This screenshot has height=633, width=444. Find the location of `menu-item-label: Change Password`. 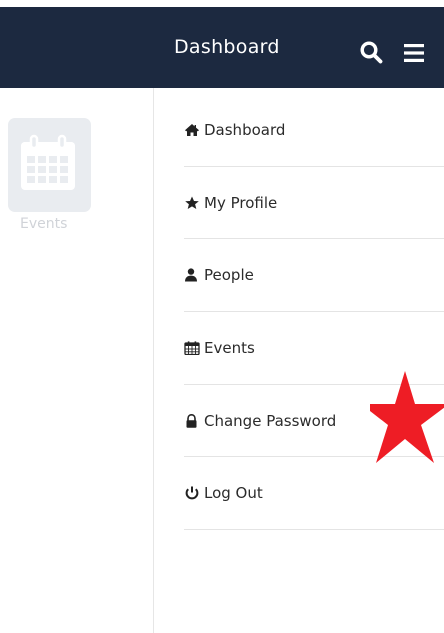

menu-item-label: Change Password is located at coordinates (270, 420).